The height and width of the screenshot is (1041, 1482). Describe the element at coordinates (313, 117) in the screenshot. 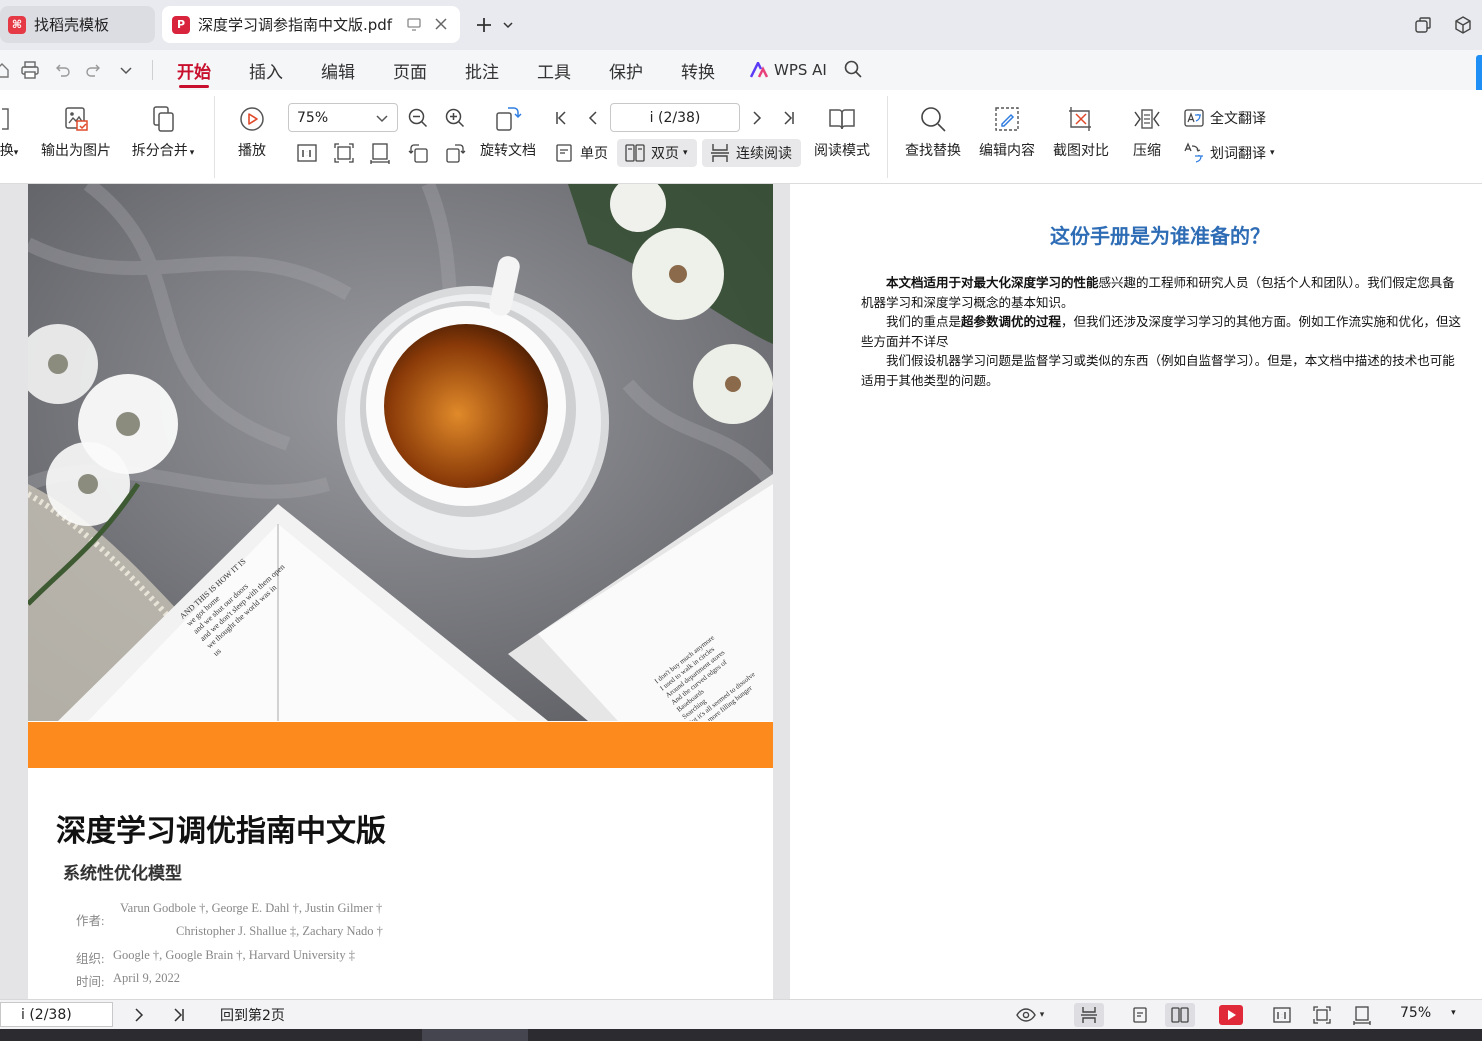

I see `zoom-value: 75%` at that location.